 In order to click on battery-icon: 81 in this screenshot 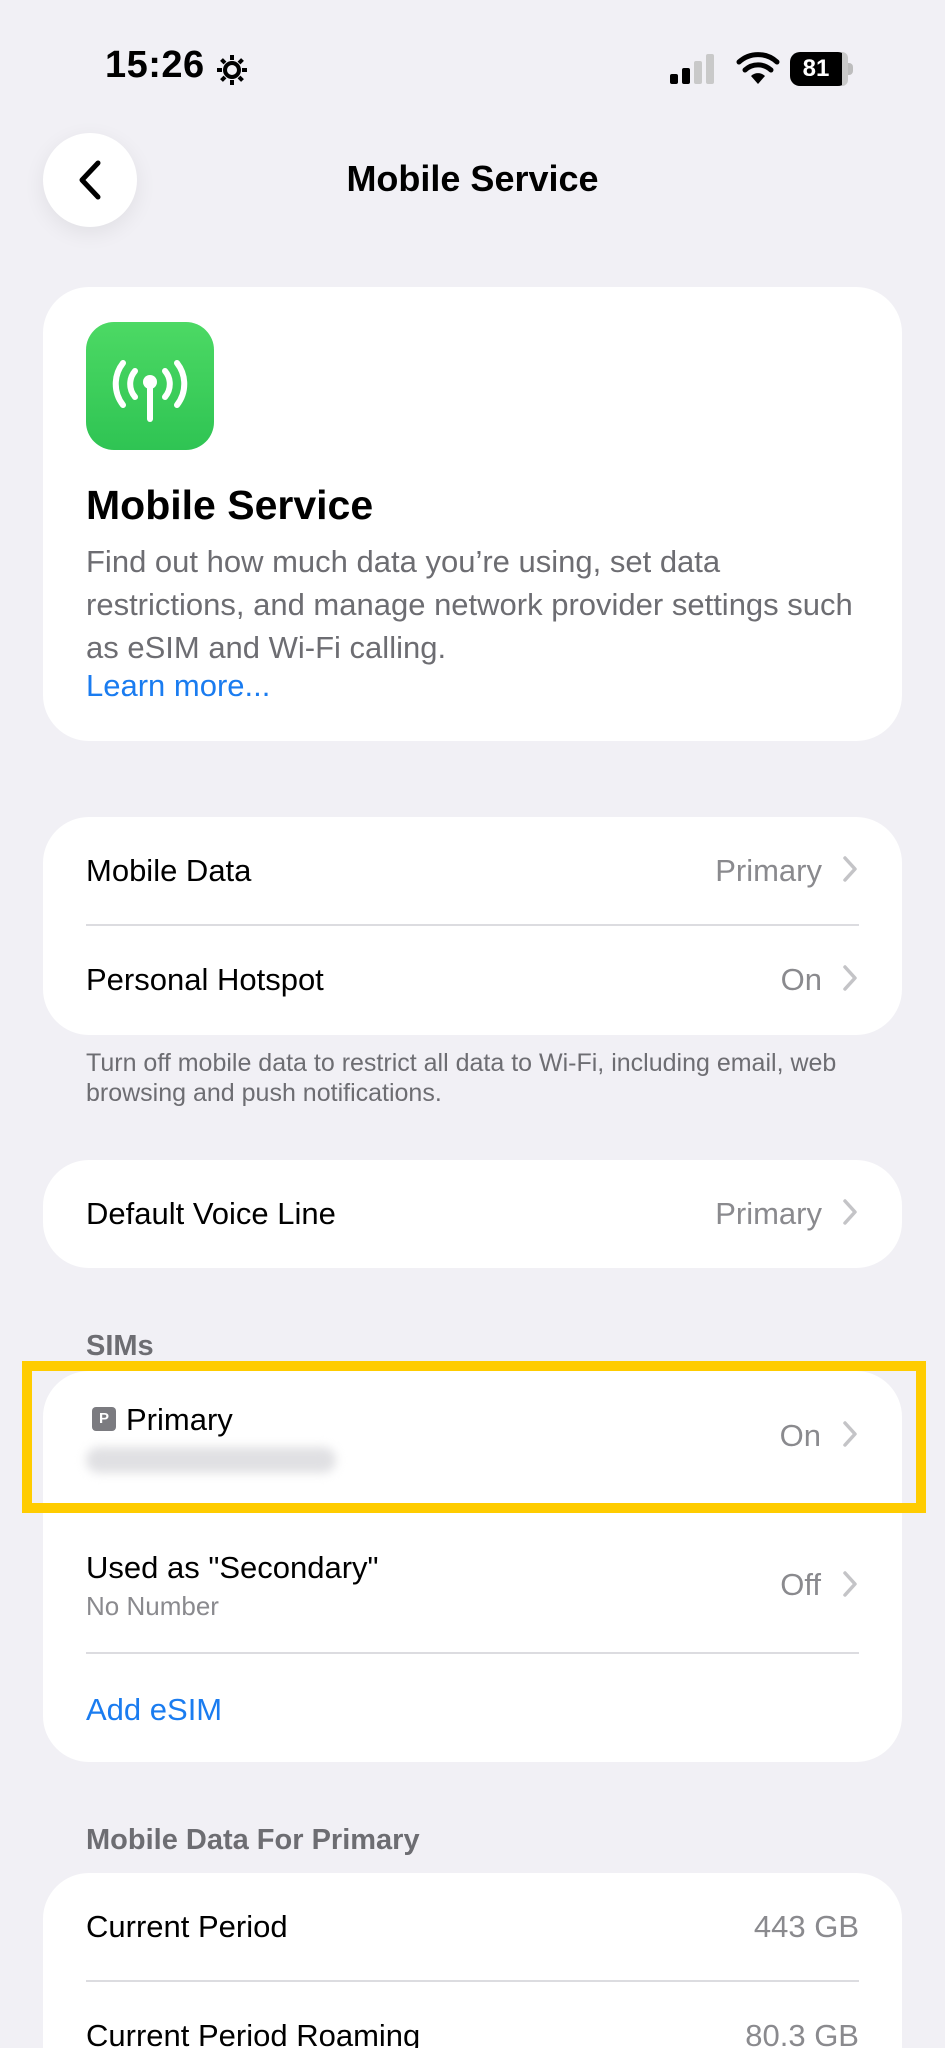, I will do `click(822, 69)`.